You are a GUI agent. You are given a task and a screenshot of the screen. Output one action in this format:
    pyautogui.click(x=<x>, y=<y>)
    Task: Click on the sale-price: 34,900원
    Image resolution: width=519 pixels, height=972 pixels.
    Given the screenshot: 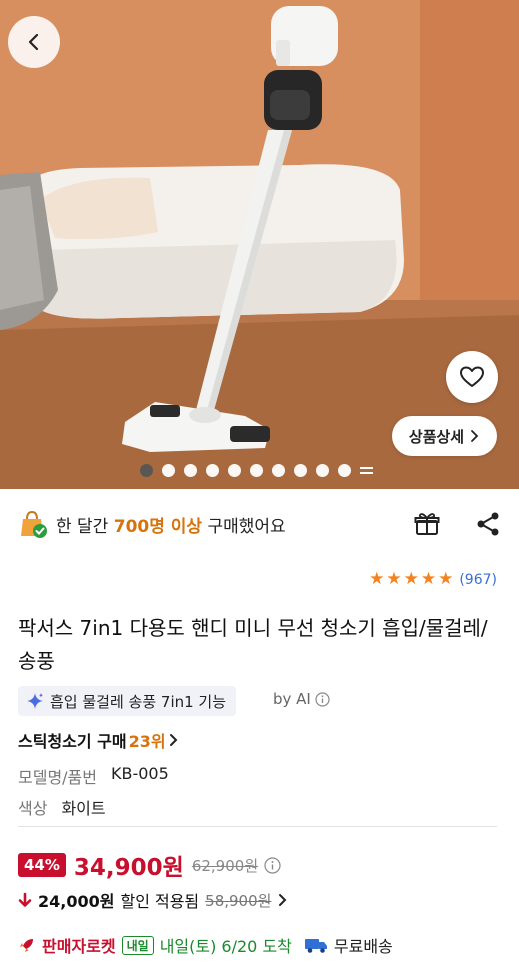 What is the action you would take?
    pyautogui.click(x=128, y=868)
    